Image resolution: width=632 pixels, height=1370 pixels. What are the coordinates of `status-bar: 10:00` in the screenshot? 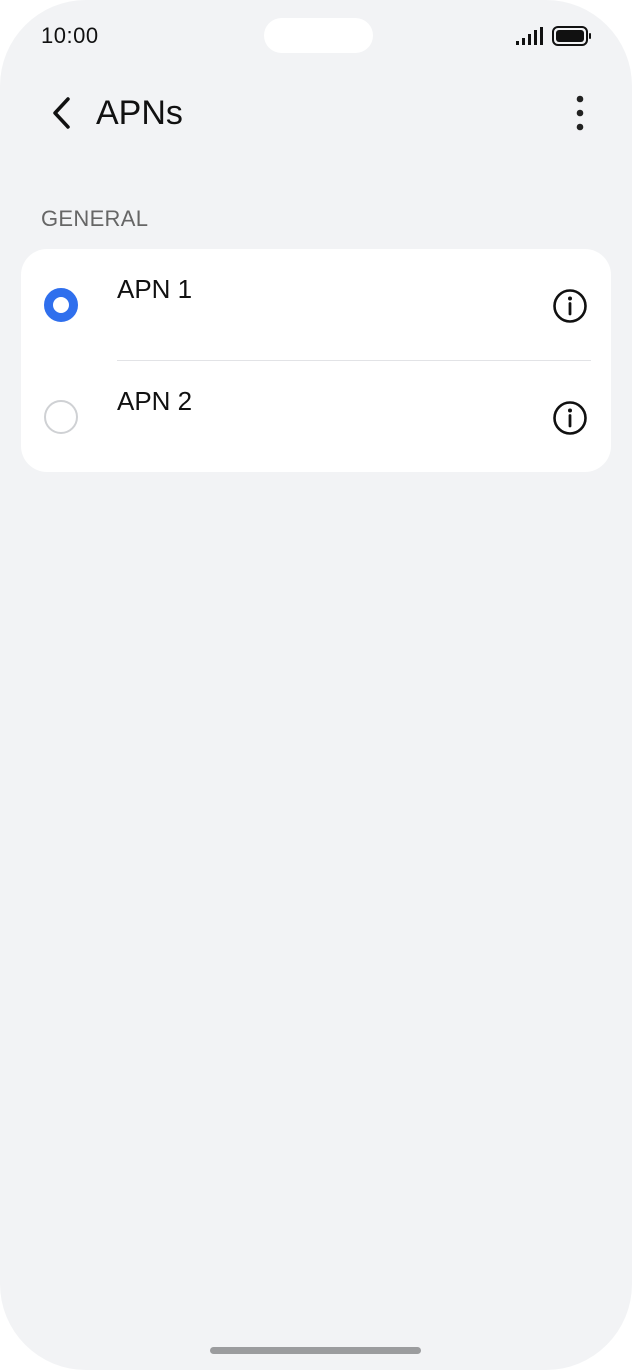 It's located at (316, 36).